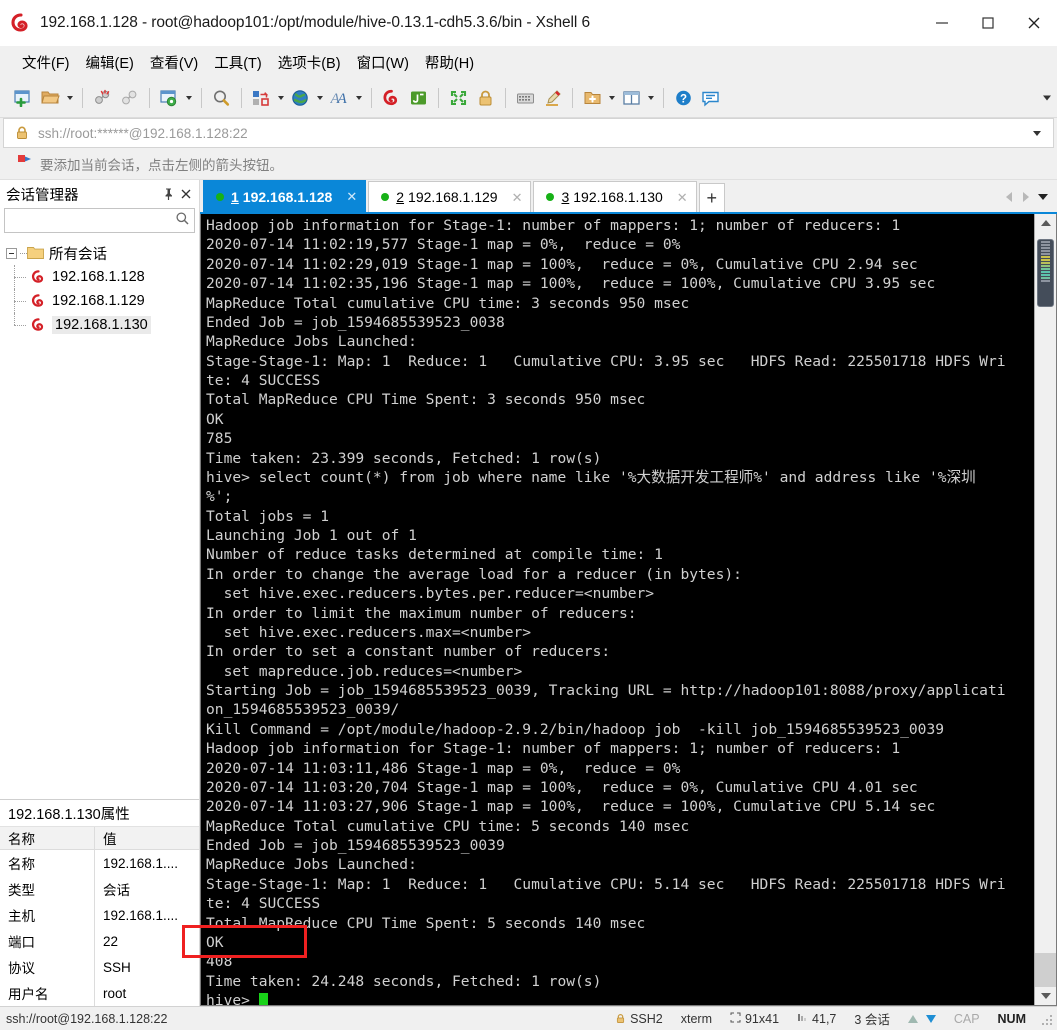 This screenshot has width=1057, height=1030. I want to click on search-icon, so click(182, 221).